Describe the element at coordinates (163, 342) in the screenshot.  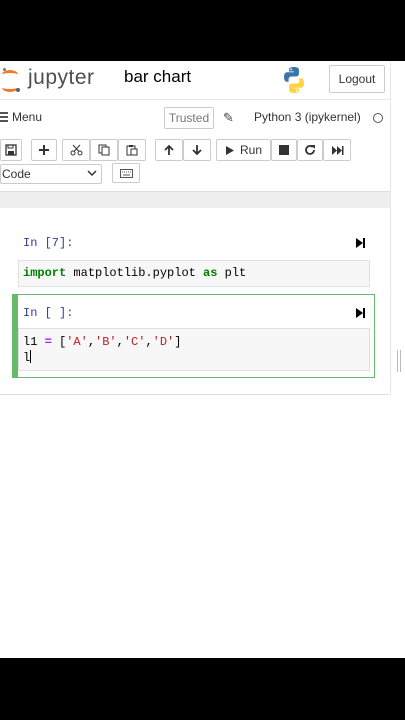
I see `code-string: 'D'` at that location.